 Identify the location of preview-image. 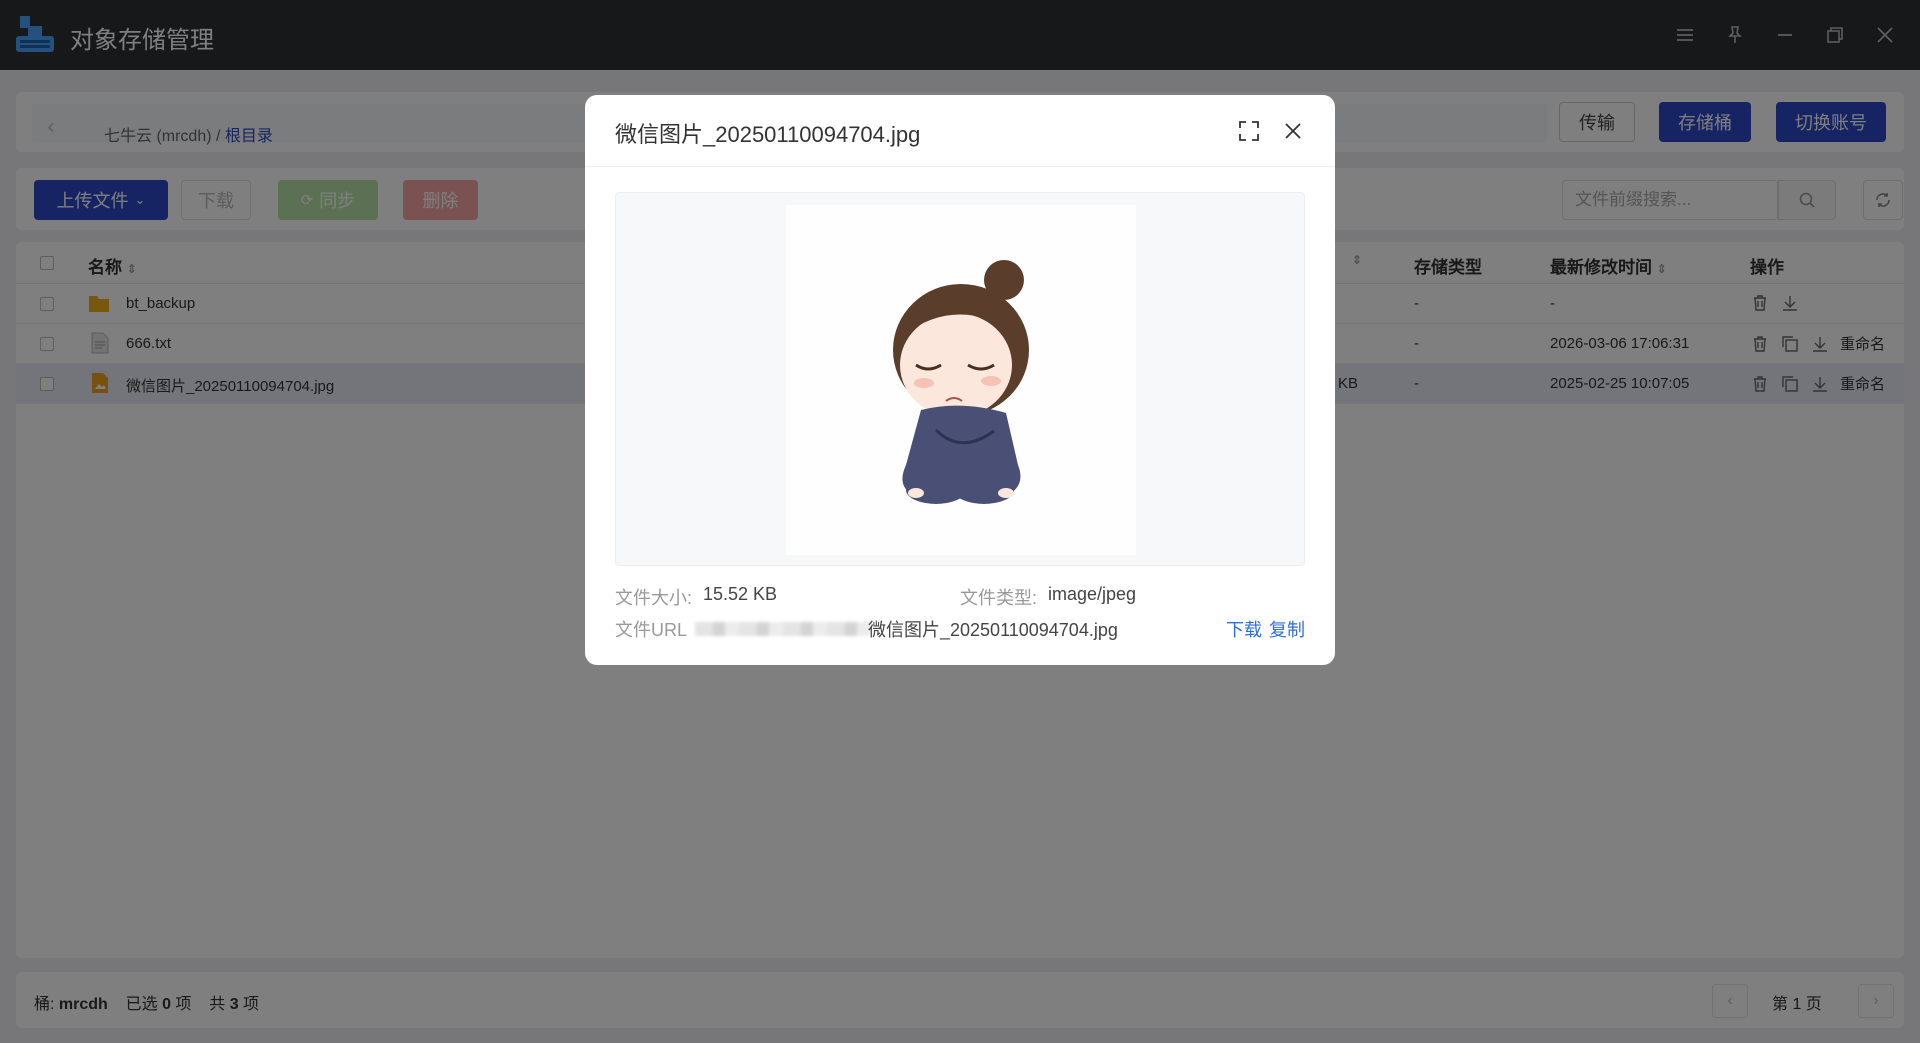
(961, 380).